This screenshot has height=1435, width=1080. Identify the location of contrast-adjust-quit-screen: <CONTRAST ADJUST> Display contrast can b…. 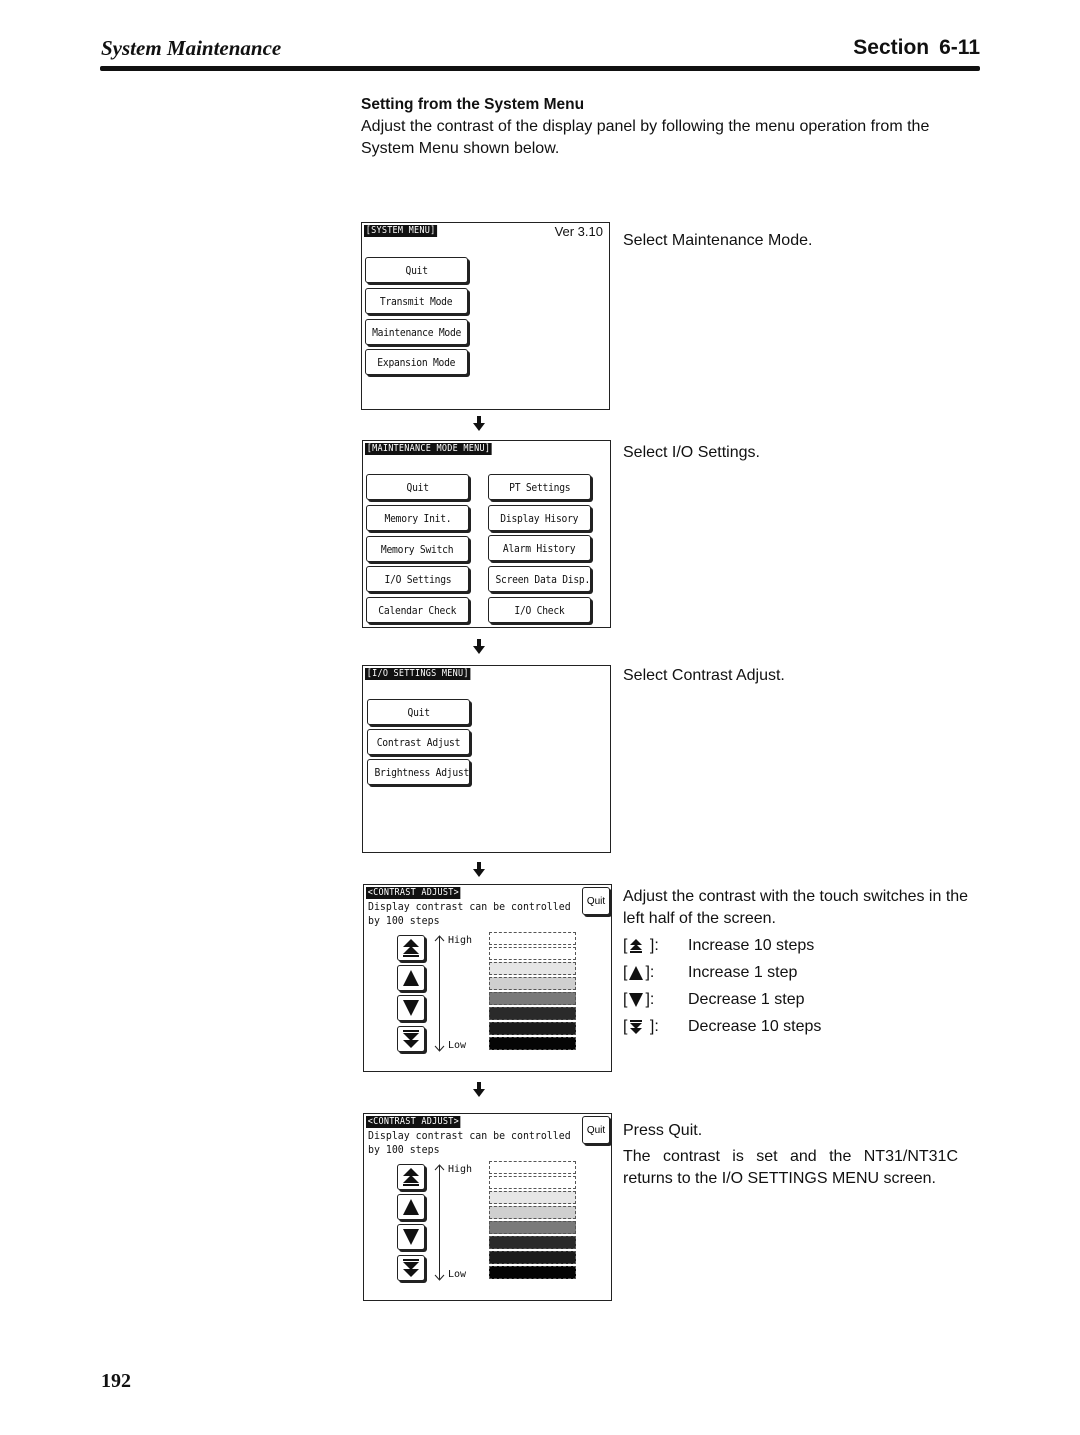
(487, 1207).